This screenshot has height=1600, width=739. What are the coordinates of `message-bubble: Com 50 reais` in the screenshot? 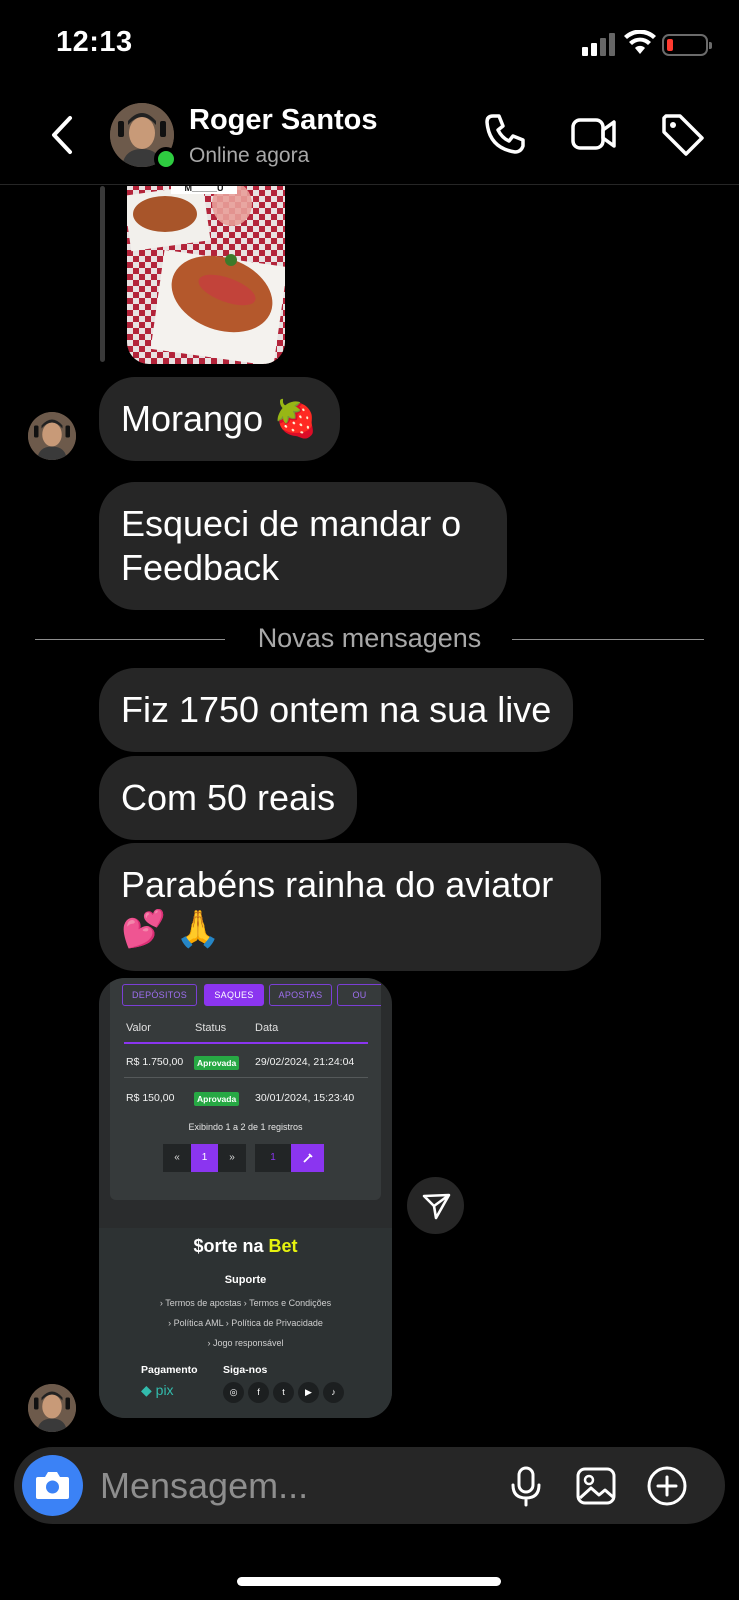 It's located at (228, 798).